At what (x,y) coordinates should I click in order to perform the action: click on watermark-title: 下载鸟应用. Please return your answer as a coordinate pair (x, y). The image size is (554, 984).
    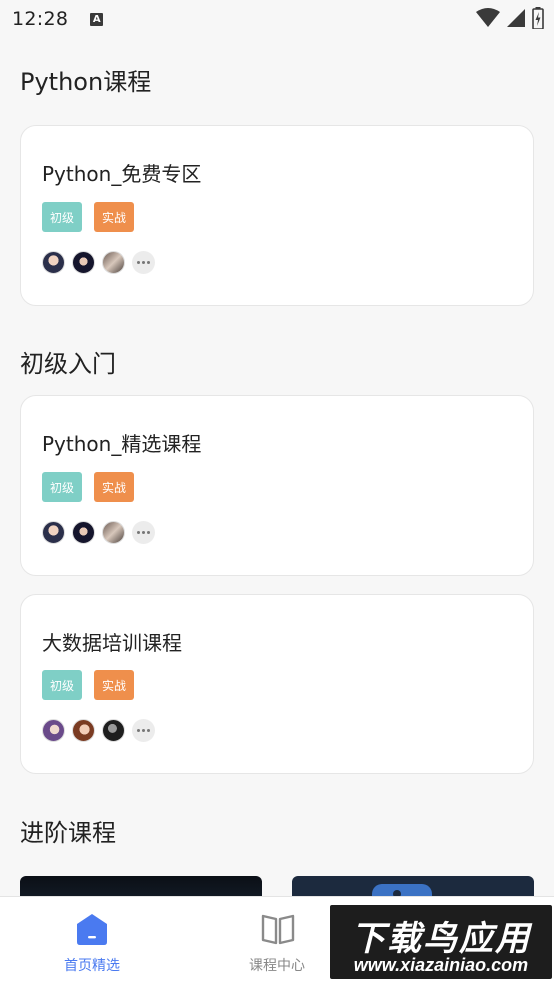
    Looking at the image, I should click on (441, 939).